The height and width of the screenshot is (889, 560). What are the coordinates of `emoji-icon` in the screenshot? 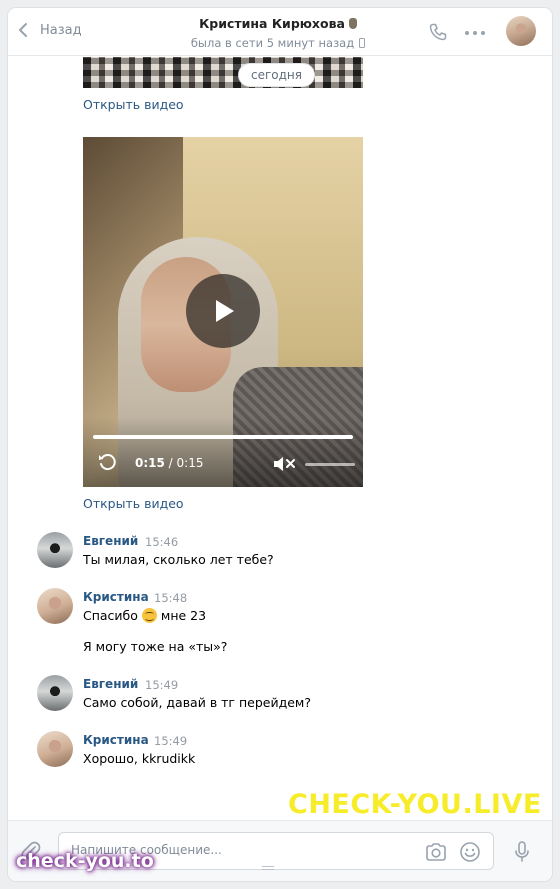 It's located at (352, 23).